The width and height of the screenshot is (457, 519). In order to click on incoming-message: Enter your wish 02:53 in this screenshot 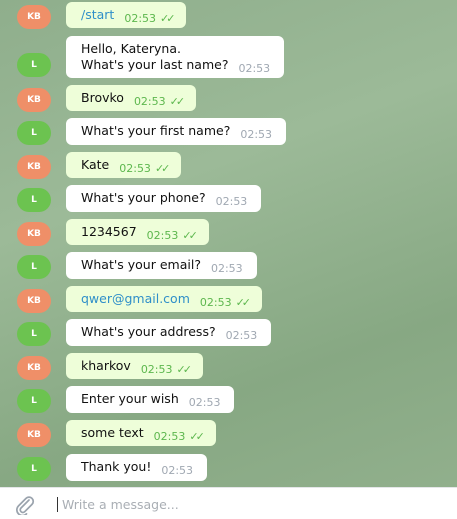, I will do `click(150, 399)`.